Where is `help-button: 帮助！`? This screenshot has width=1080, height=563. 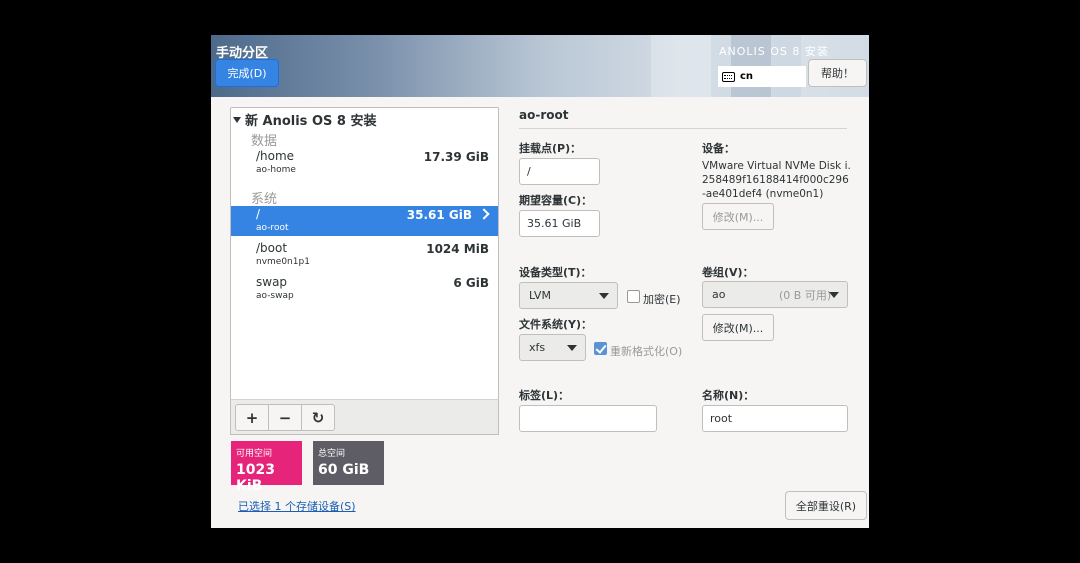
help-button: 帮助！ is located at coordinates (837, 73).